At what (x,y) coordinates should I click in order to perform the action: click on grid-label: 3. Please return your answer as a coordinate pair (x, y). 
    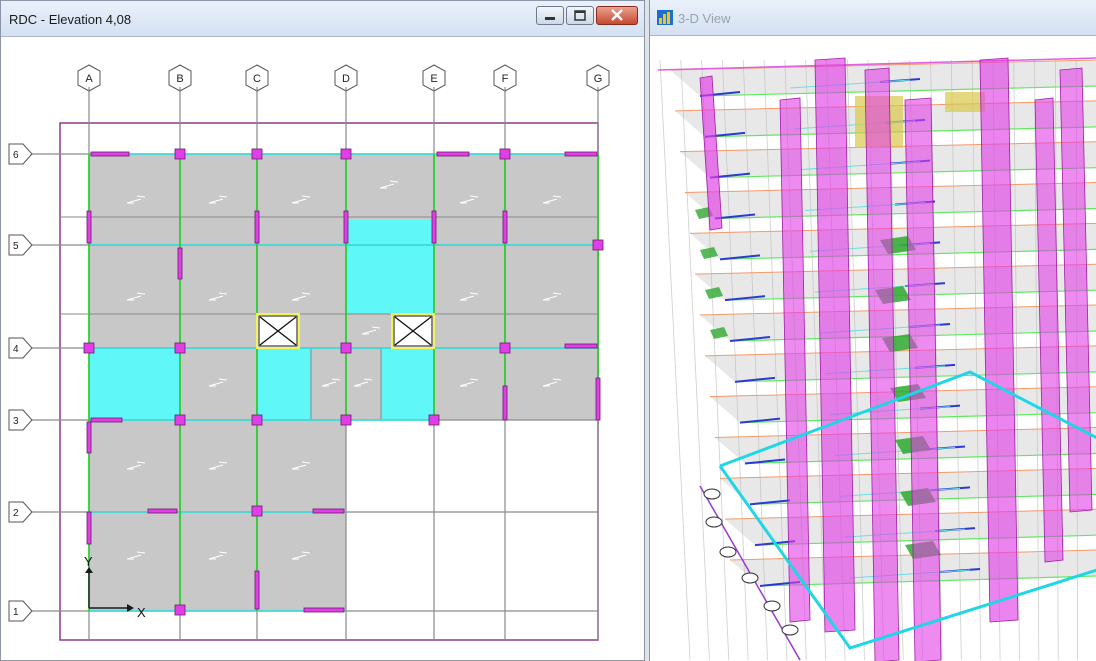
    Looking at the image, I should click on (16, 421).